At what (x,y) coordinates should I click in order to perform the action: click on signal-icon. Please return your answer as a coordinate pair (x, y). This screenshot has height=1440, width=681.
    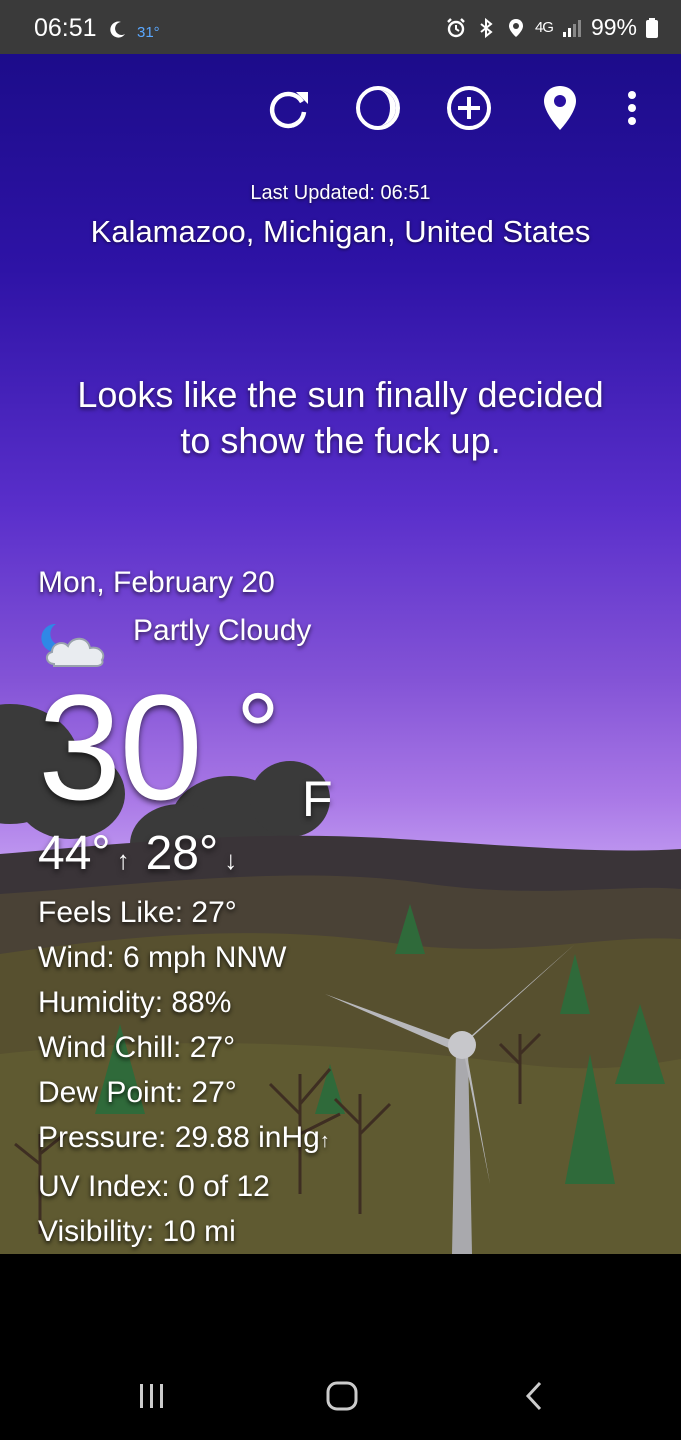
    Looking at the image, I should click on (571, 28).